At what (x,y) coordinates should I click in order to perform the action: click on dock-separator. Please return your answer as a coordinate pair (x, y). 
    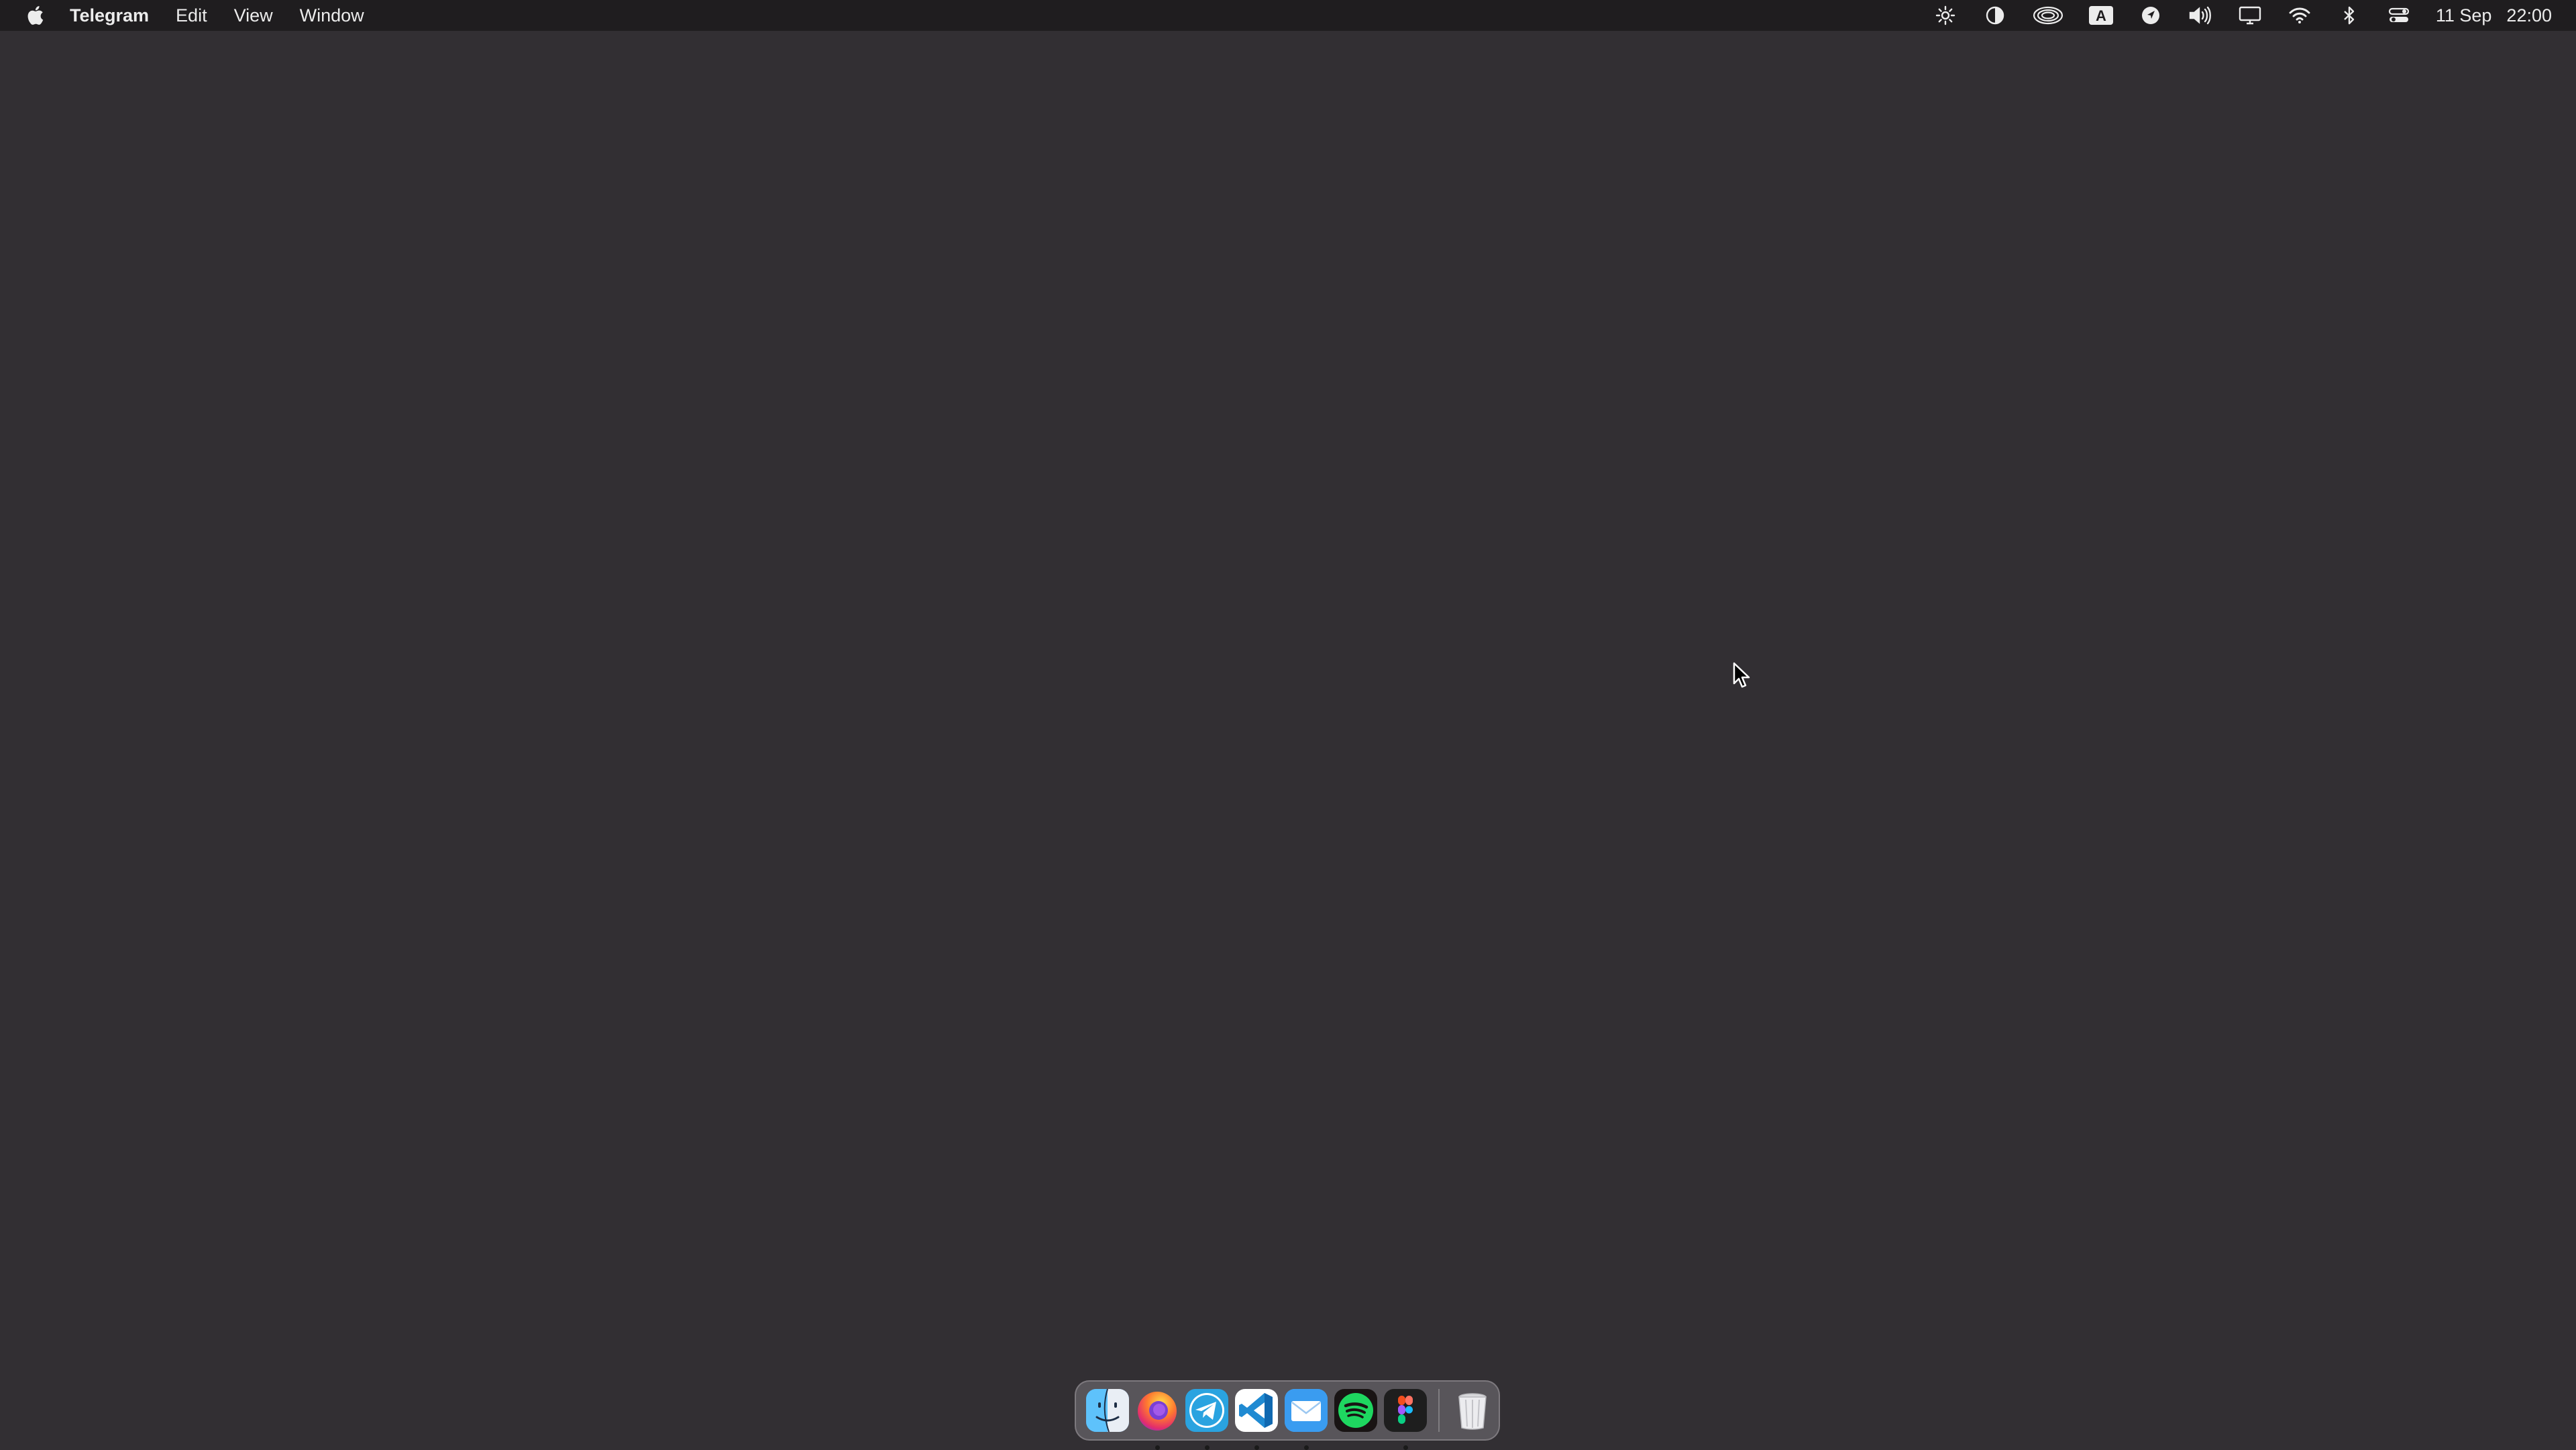
    Looking at the image, I should click on (1439, 1410).